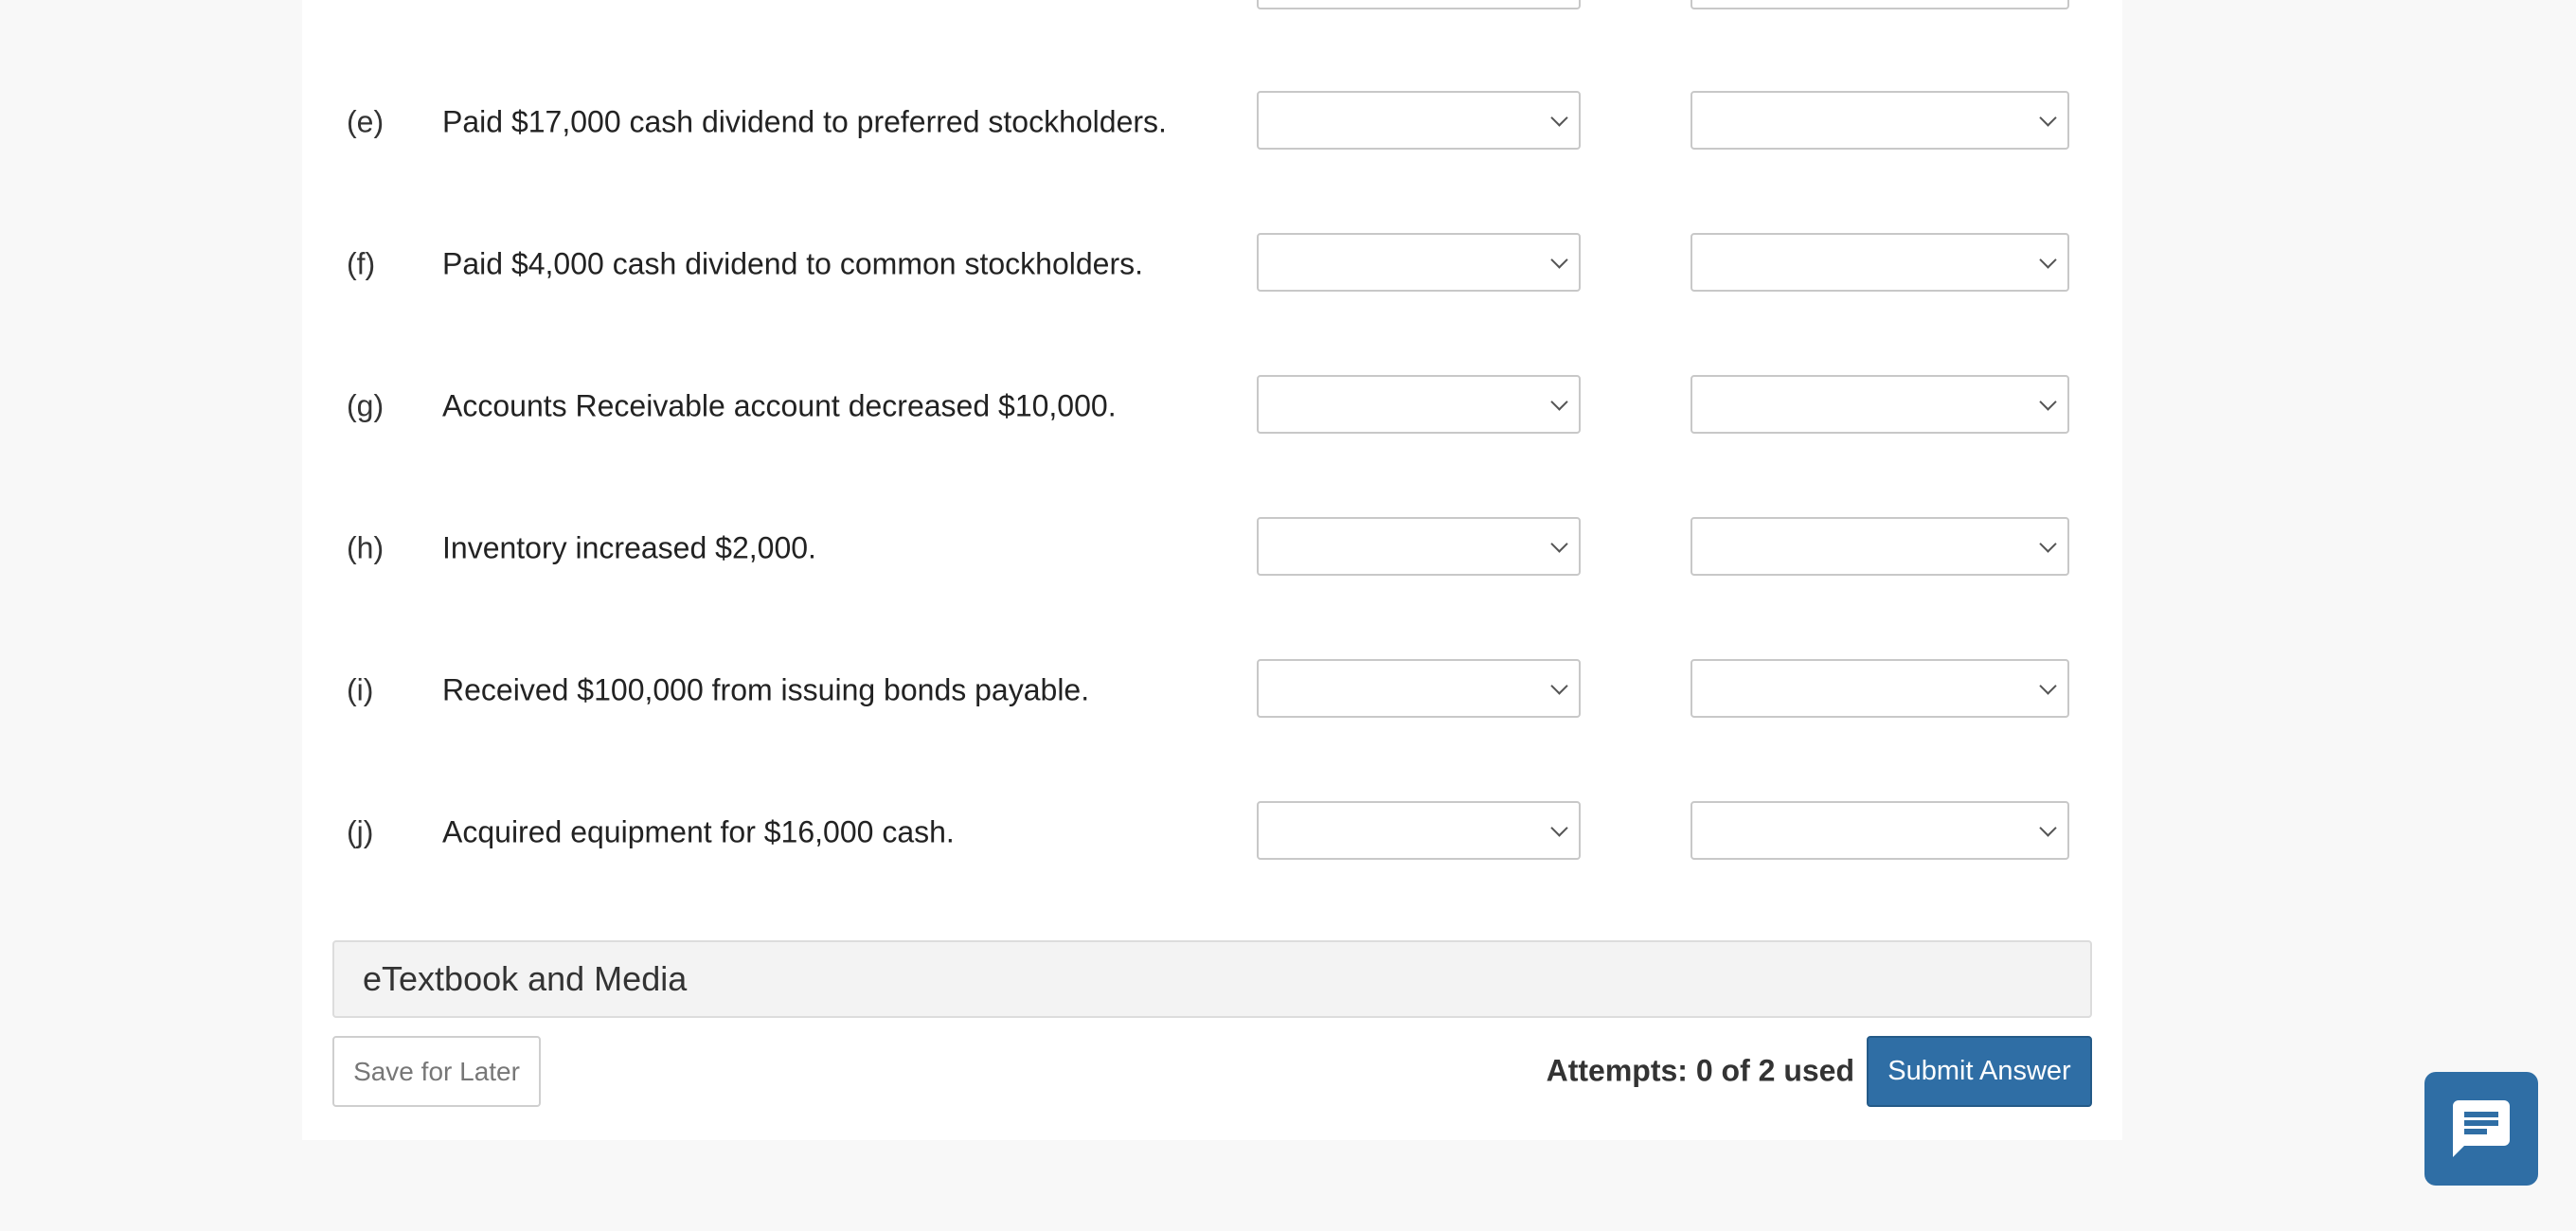  Describe the element at coordinates (525, 978) in the screenshot. I see `etextbook-media-label: eTextbook and Media` at that location.